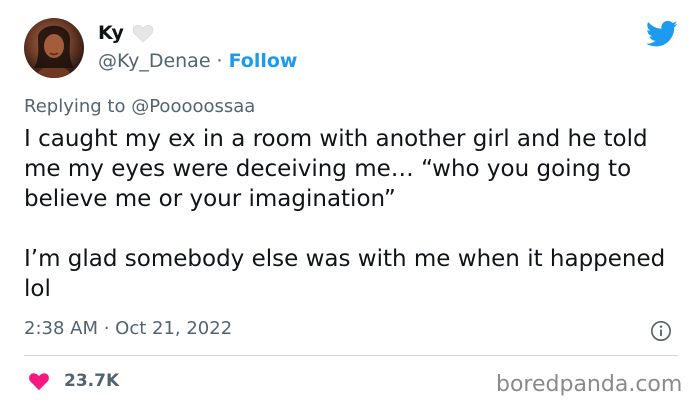 The height and width of the screenshot is (410, 700). I want to click on white-heart-icon, so click(143, 33).